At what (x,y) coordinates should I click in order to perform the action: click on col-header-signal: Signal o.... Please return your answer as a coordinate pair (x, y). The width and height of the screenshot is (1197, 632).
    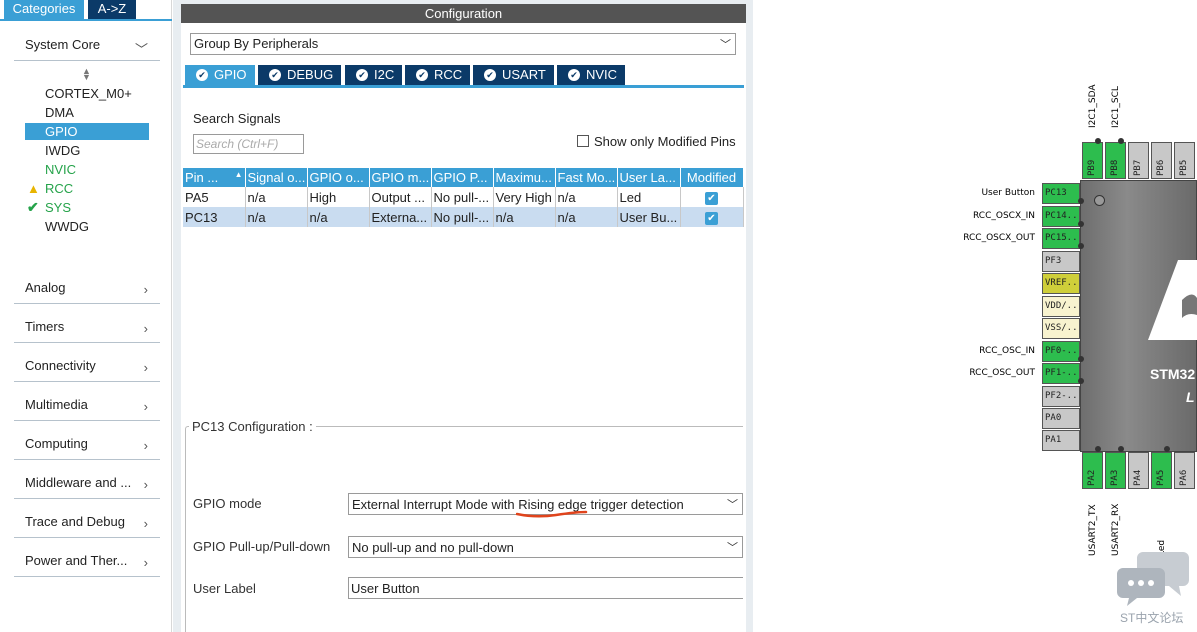
    Looking at the image, I should click on (276, 177).